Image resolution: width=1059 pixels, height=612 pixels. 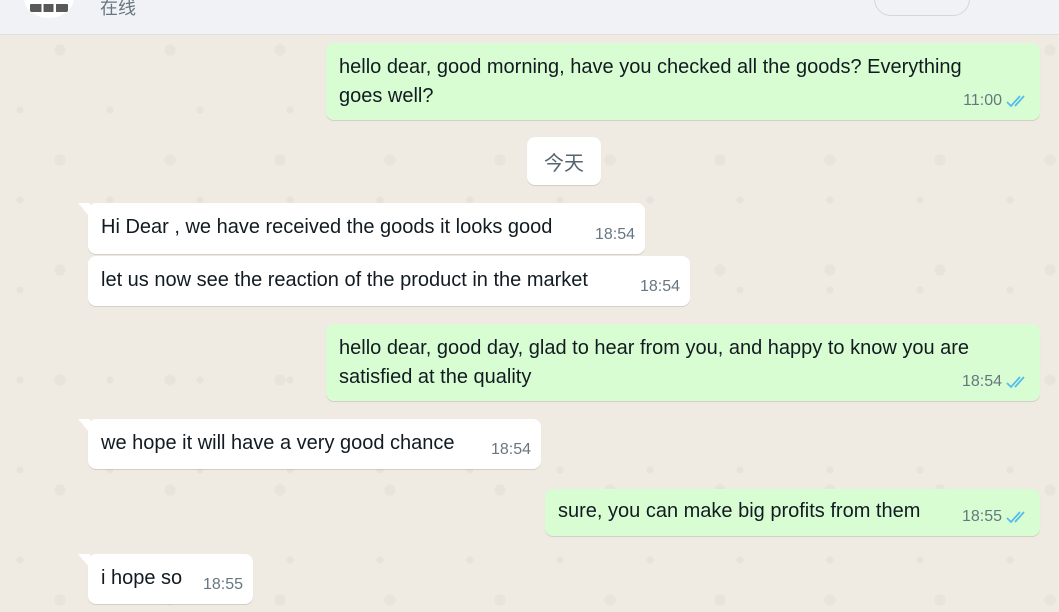 What do you see at coordinates (564, 161) in the screenshot?
I see `date-separator: 今天` at bounding box center [564, 161].